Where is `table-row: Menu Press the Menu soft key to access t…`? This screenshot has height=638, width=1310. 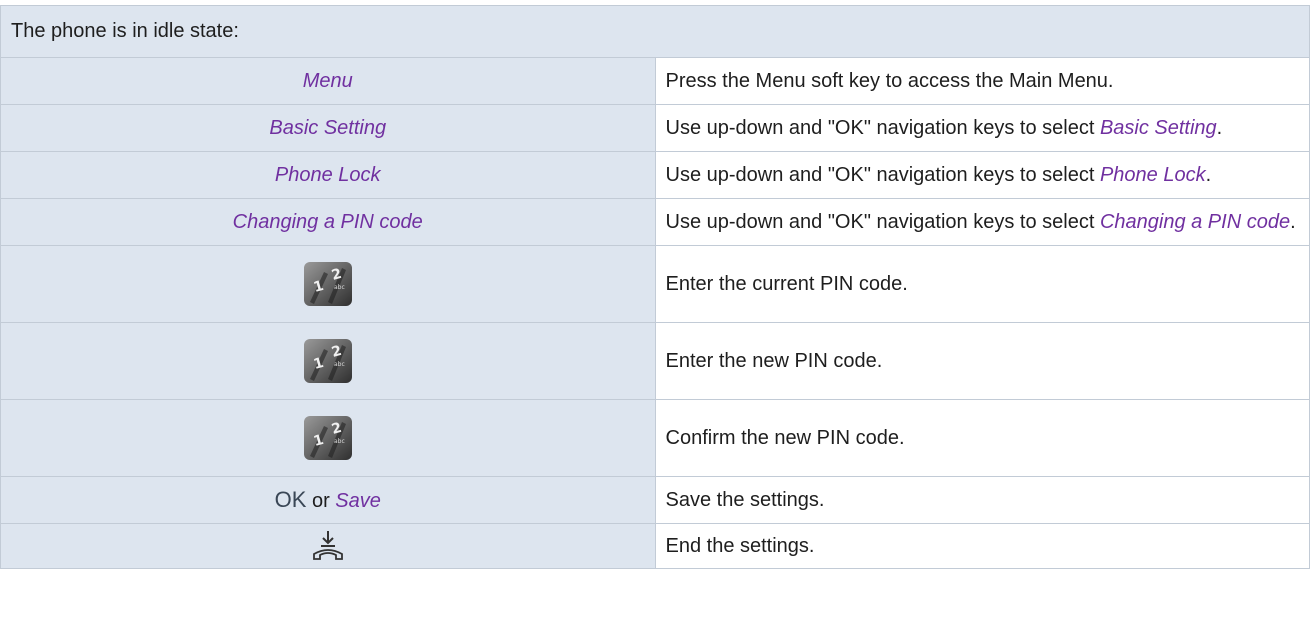 table-row: Menu Press the Menu soft key to access t… is located at coordinates (655, 81).